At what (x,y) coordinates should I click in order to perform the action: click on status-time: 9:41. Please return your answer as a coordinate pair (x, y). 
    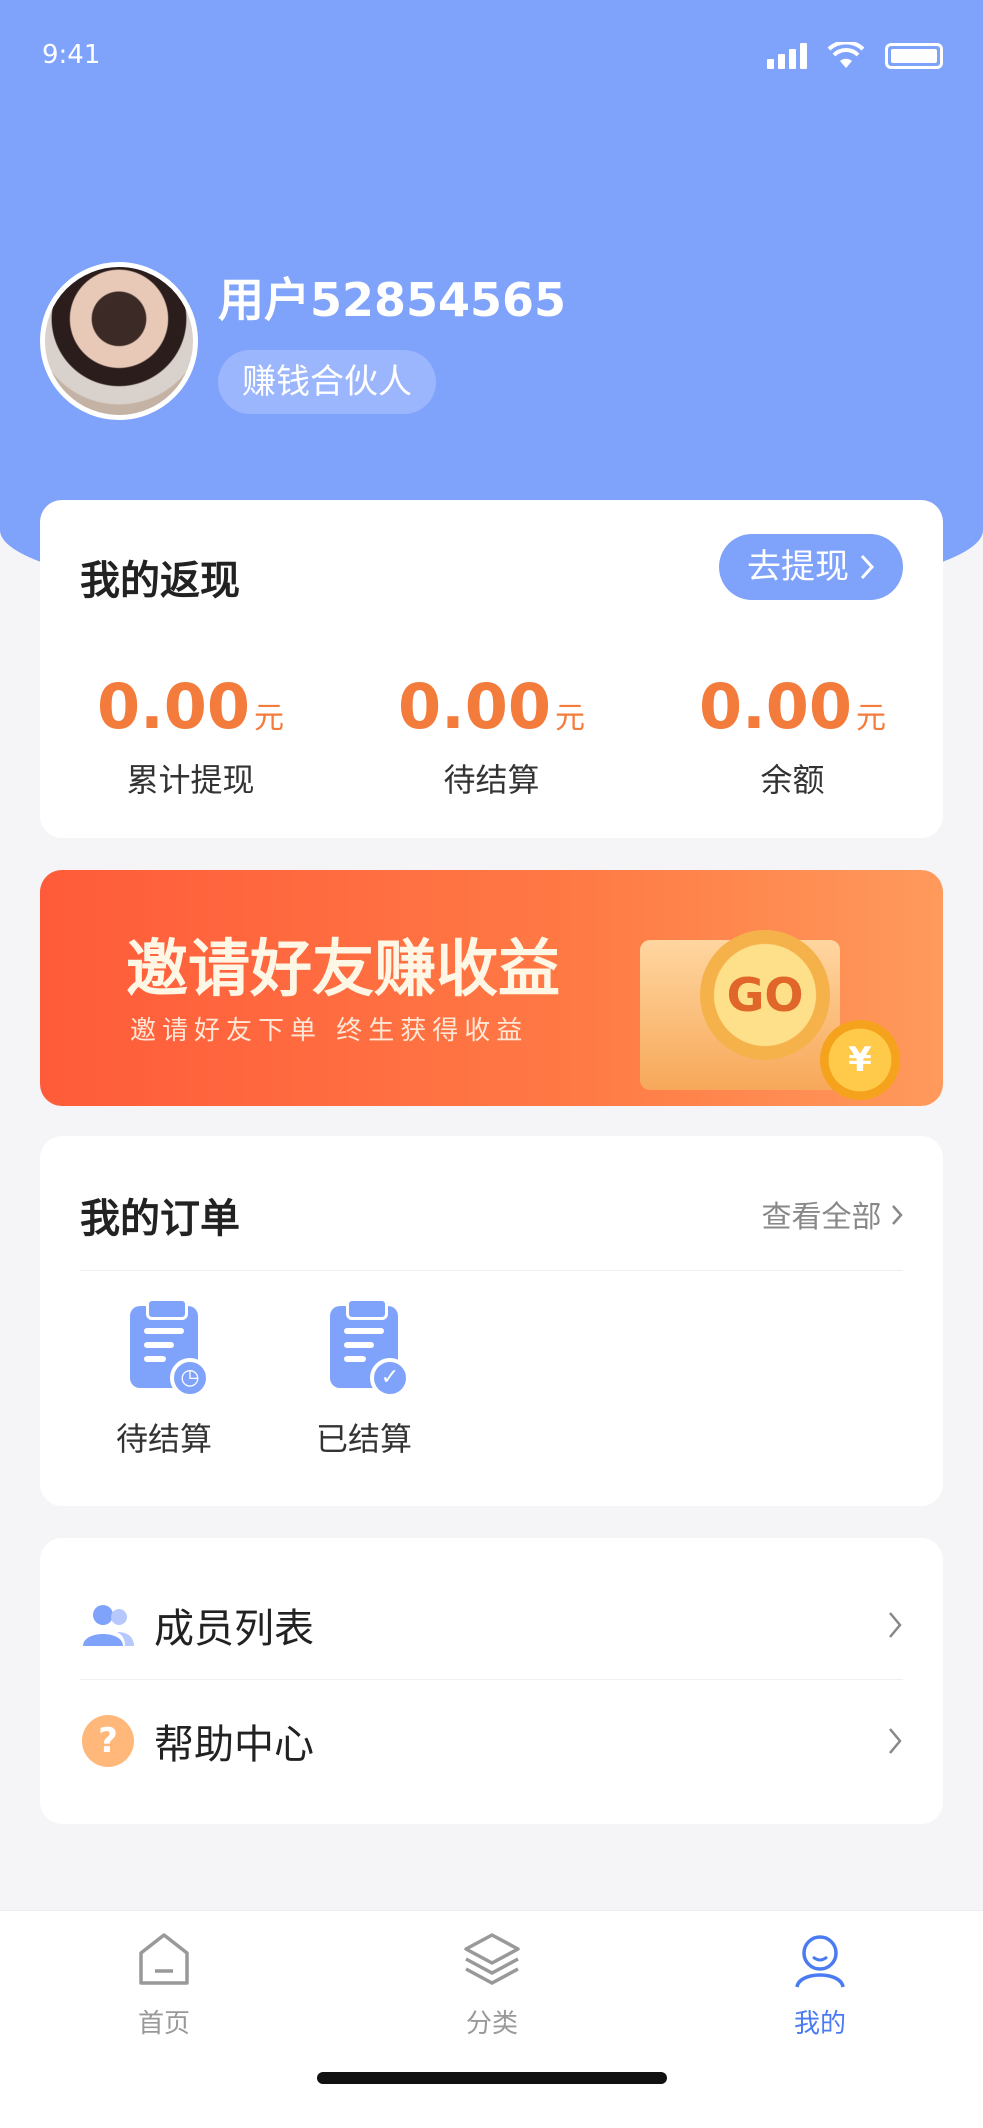
    Looking at the image, I should click on (71, 55).